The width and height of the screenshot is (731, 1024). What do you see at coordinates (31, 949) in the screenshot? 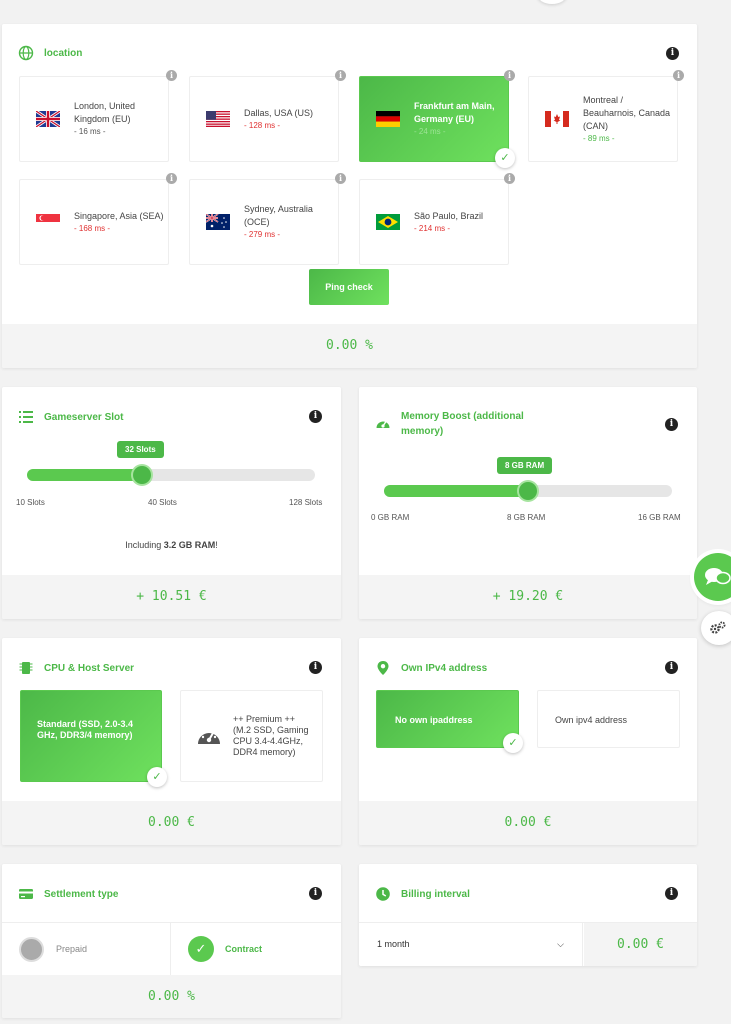
I see `prepaid-radio` at bounding box center [31, 949].